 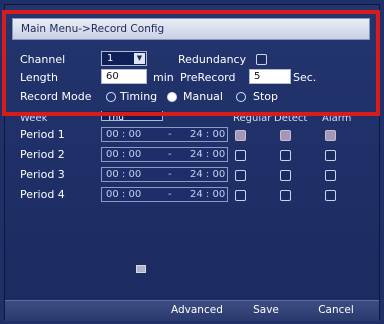 What do you see at coordinates (197, 310) in the screenshot?
I see `advanced-button: Advanced` at bounding box center [197, 310].